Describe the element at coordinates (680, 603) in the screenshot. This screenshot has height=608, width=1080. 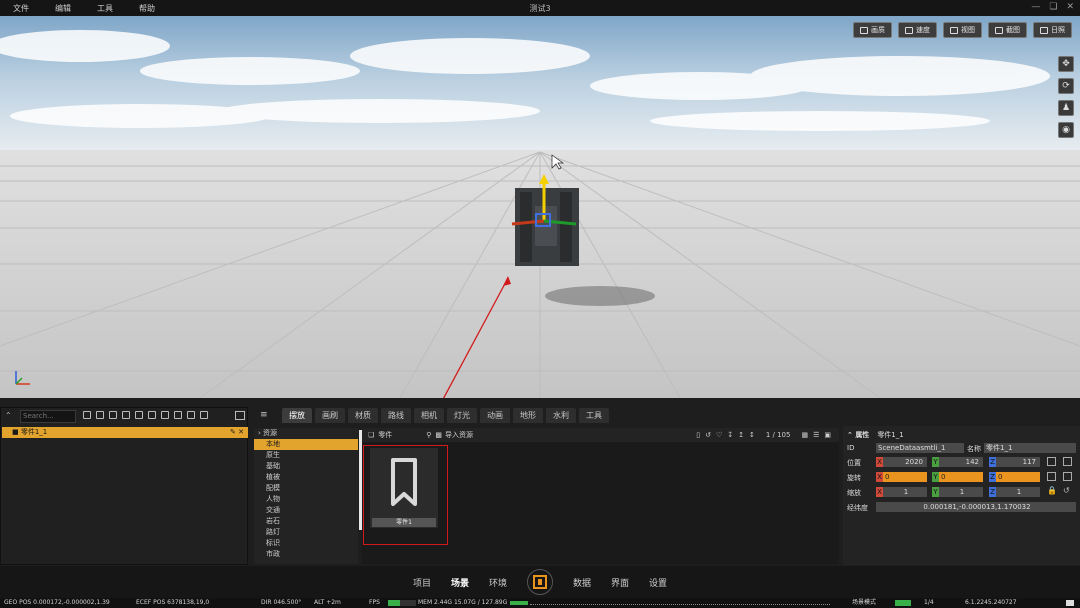
I see `timeline` at that location.